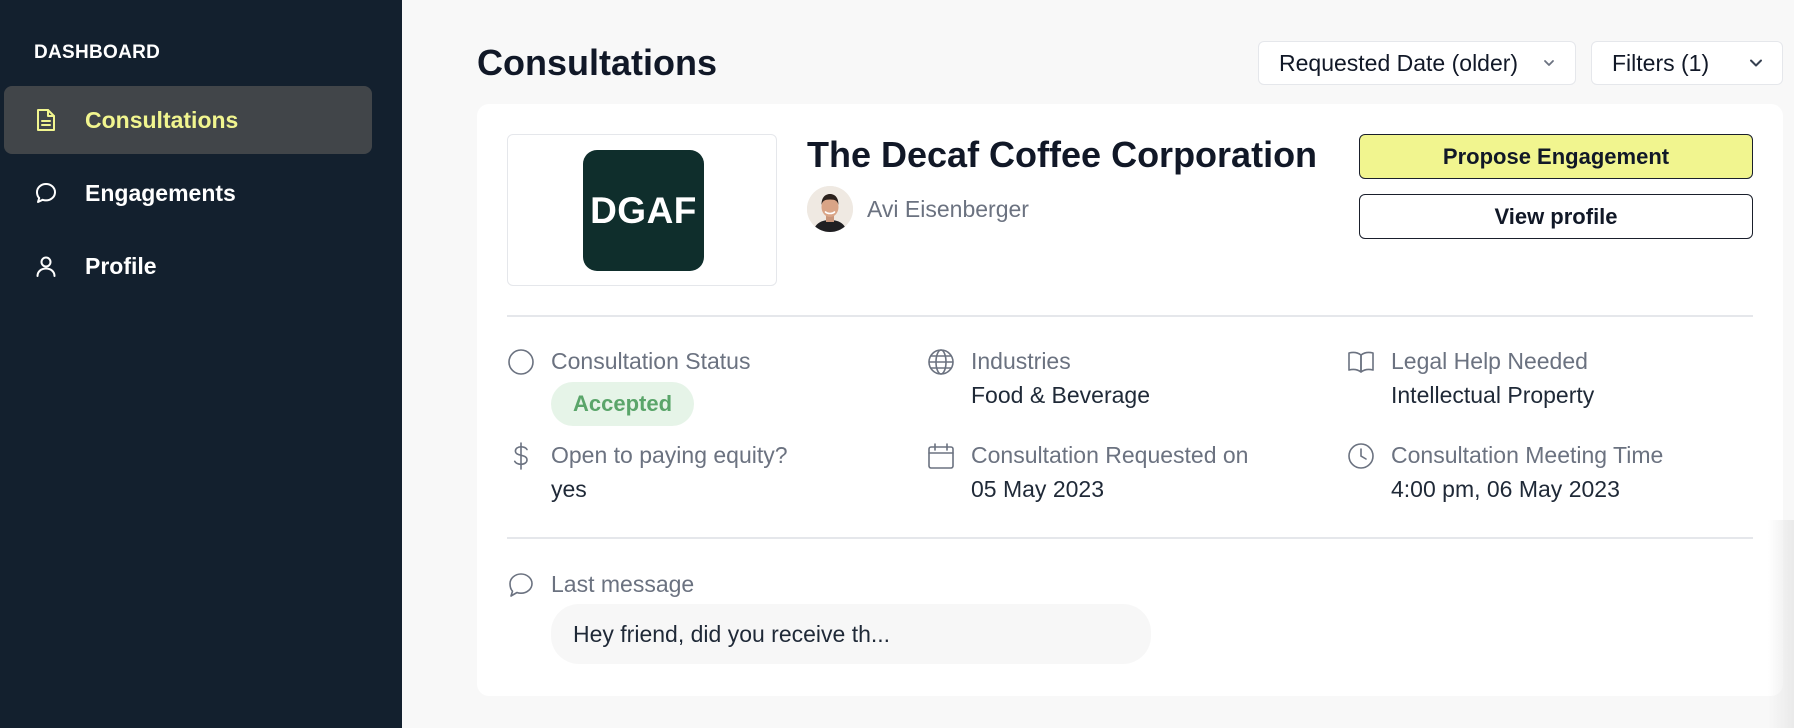 The height and width of the screenshot is (728, 1794). I want to click on sort-dropdown: Requested Date (older), so click(1417, 63).